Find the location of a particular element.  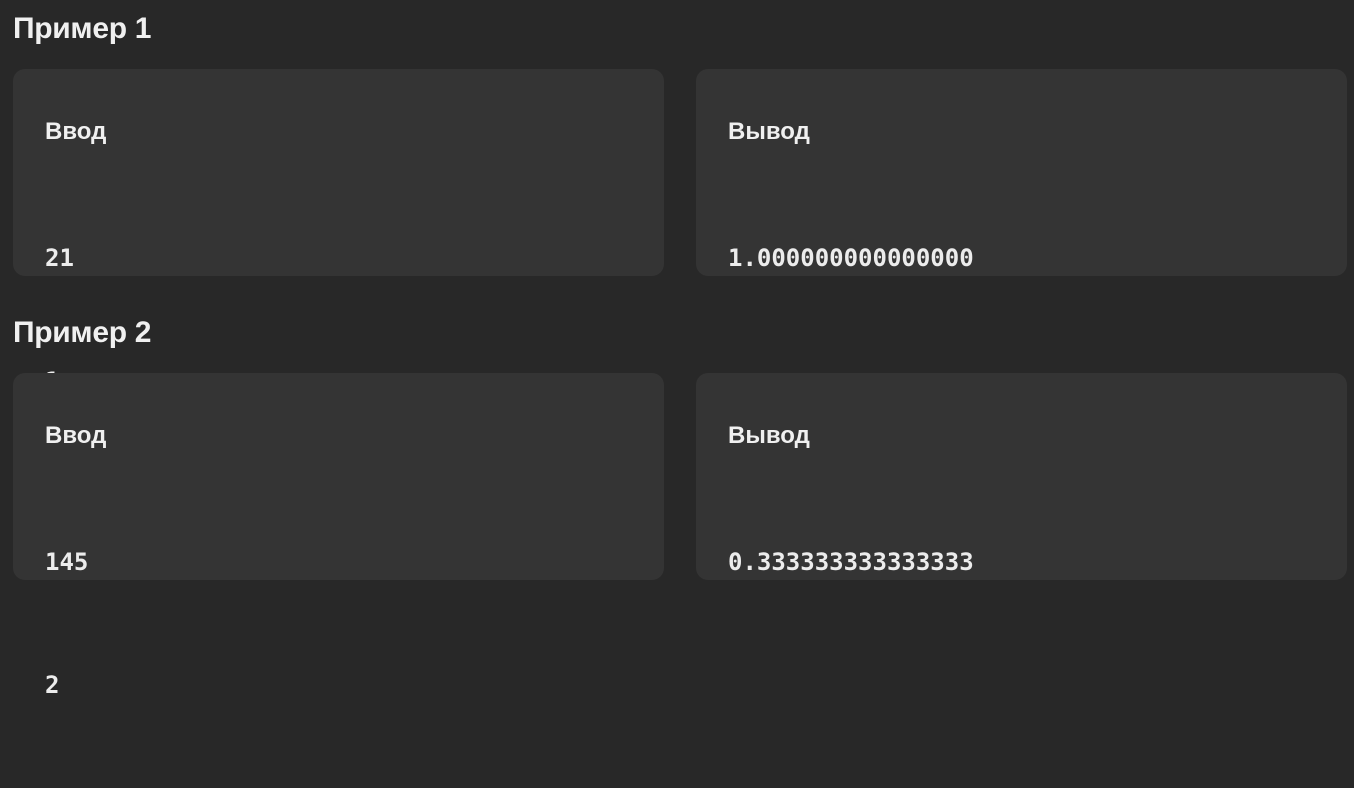

output-content: 0.333333333333333 is located at coordinates (1021, 562).